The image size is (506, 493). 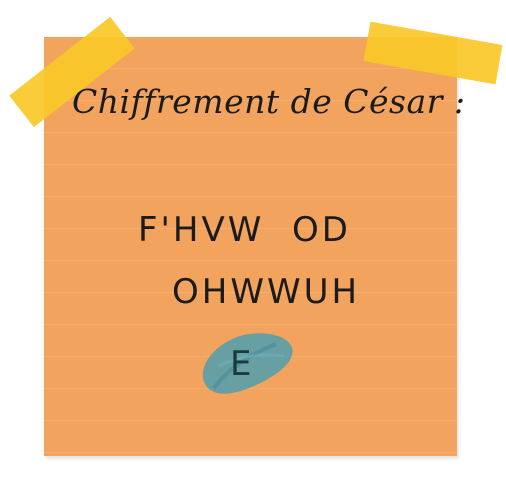 I want to click on answer-letter: E, so click(x=241, y=364).